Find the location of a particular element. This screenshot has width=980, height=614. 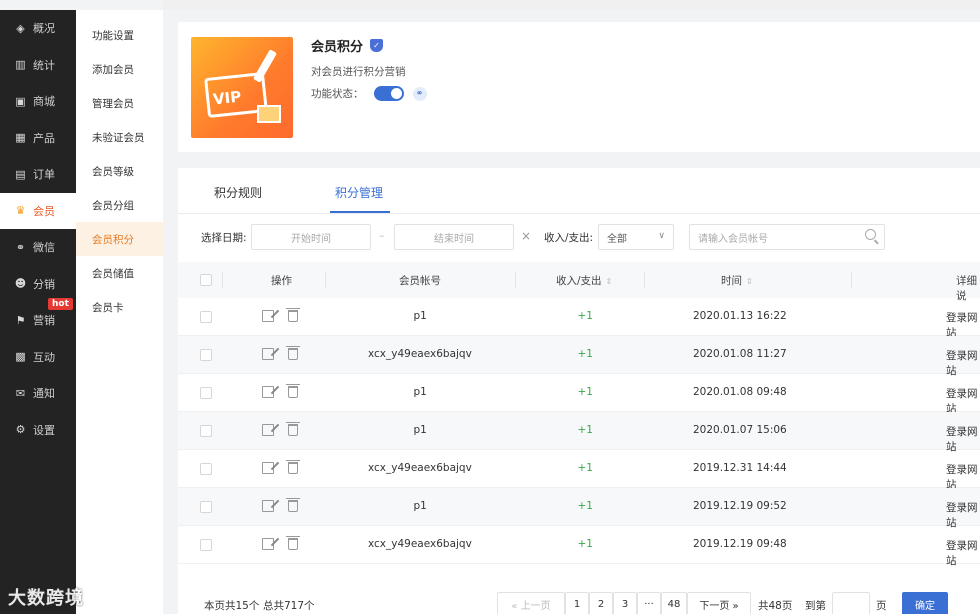

cell-detail: 登录网站 is located at coordinates (962, 553).